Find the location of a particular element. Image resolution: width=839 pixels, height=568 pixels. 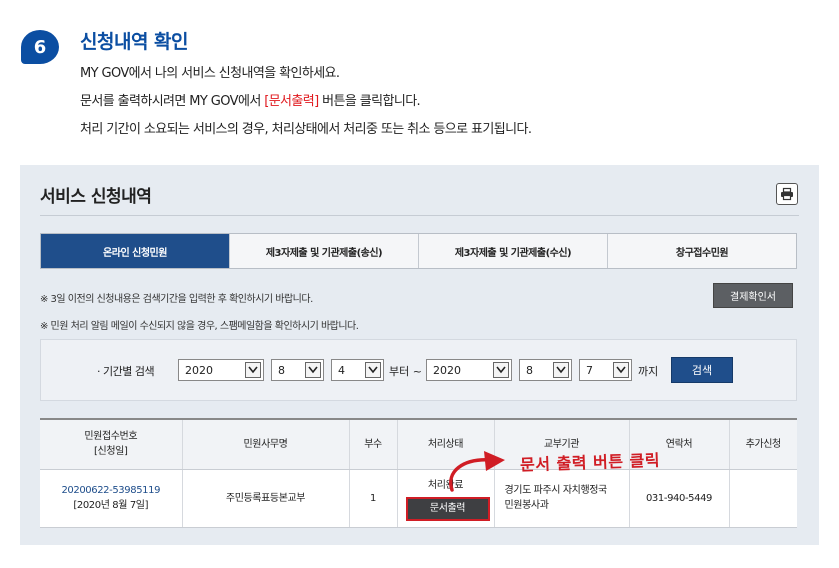

period-search-box: · 기간별 검색 2020 8 4 부터 ~ 2020 8 7 까지 검색 is located at coordinates (418, 370).